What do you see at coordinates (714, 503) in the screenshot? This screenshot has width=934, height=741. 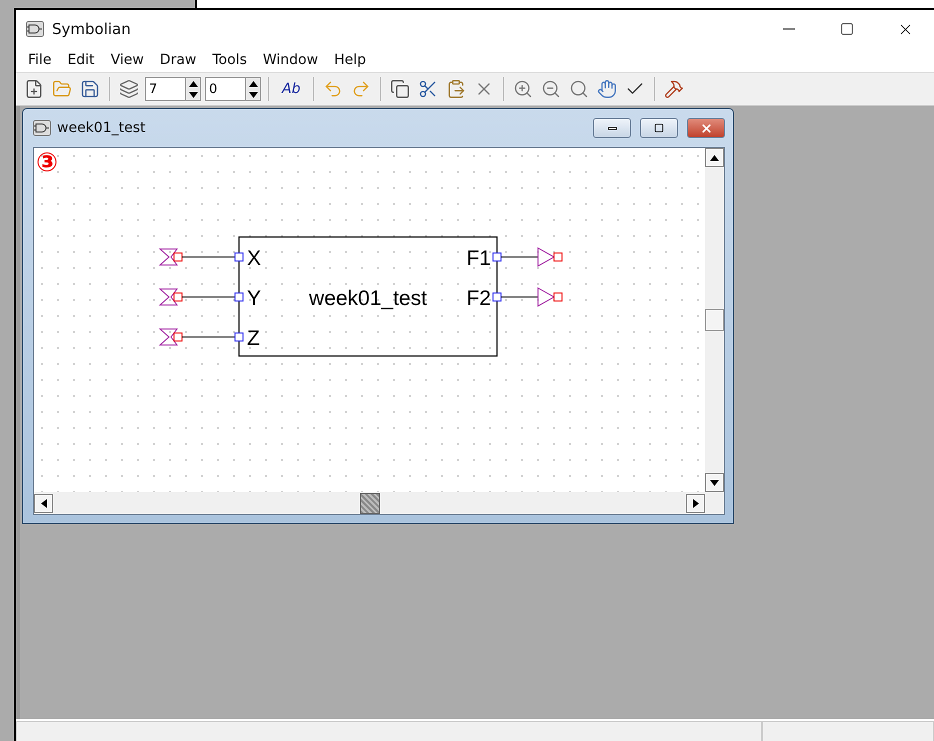 I see `scrollbar-corner` at bounding box center [714, 503].